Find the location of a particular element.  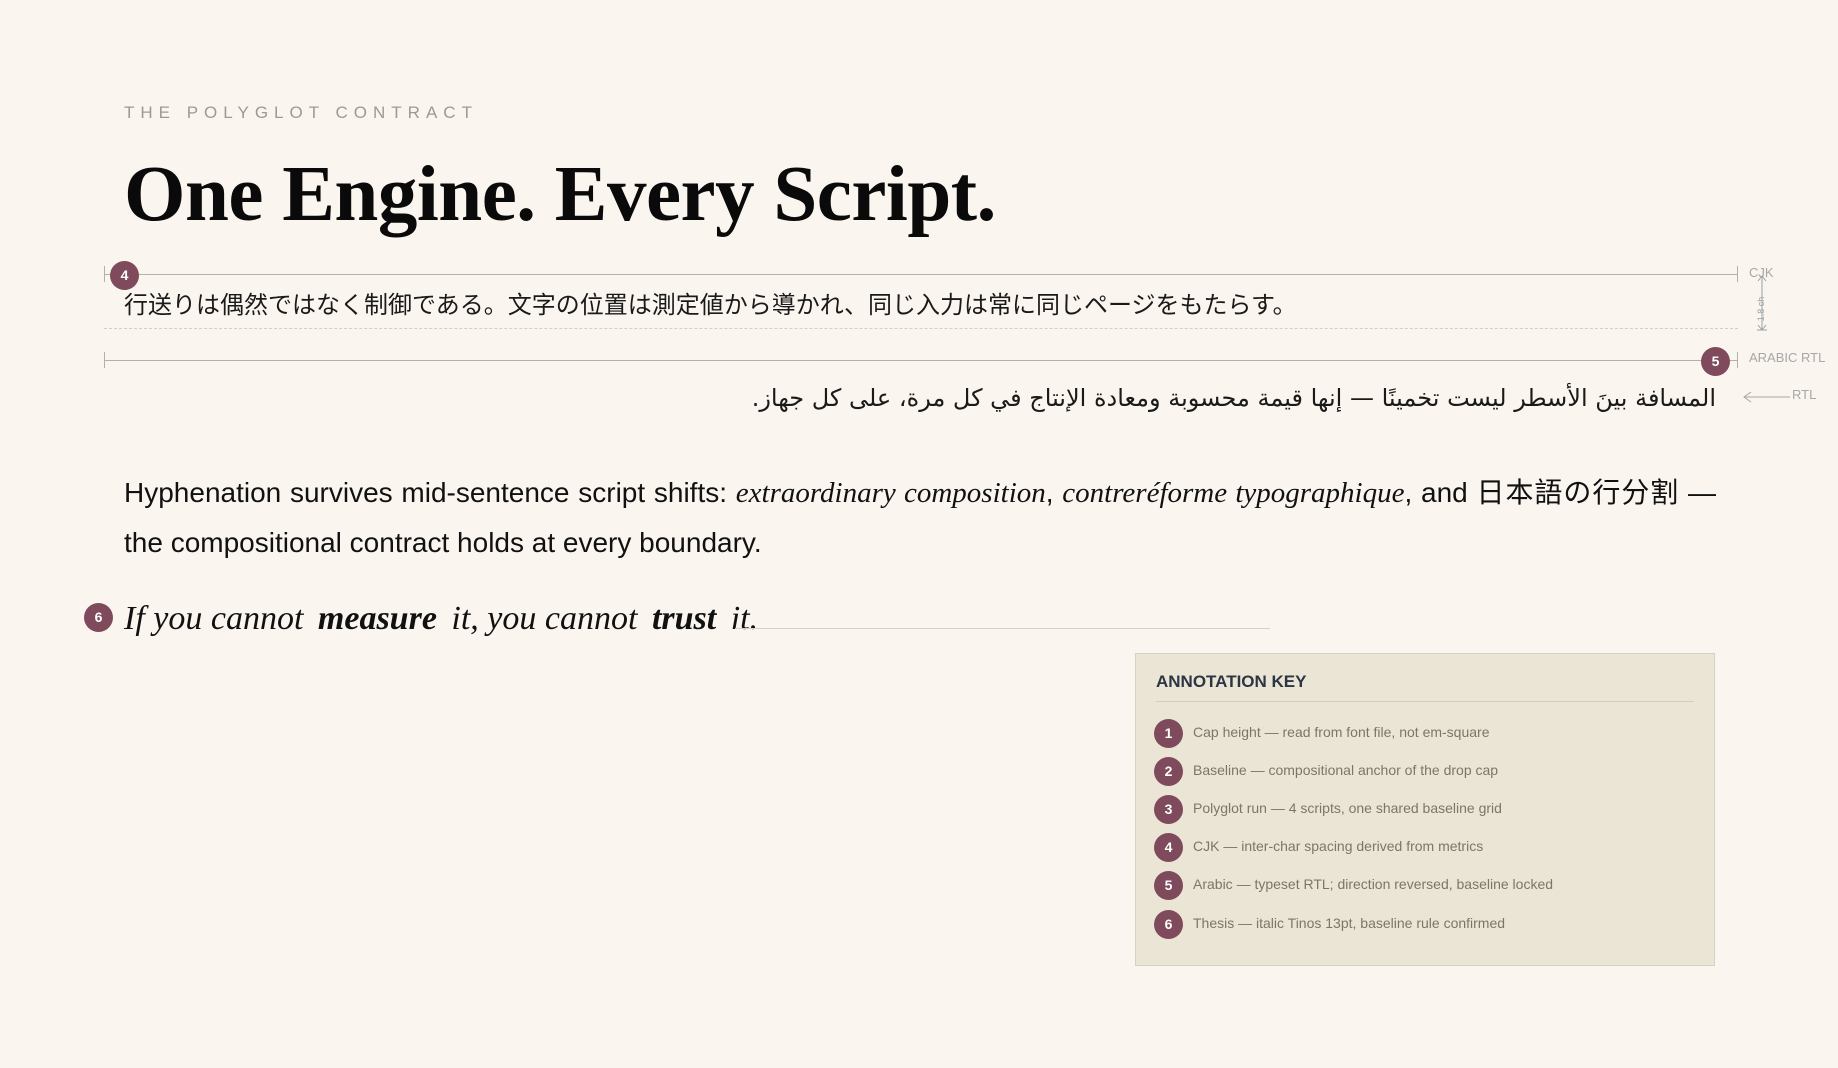

thesis-part-3: it. is located at coordinates (740, 618).